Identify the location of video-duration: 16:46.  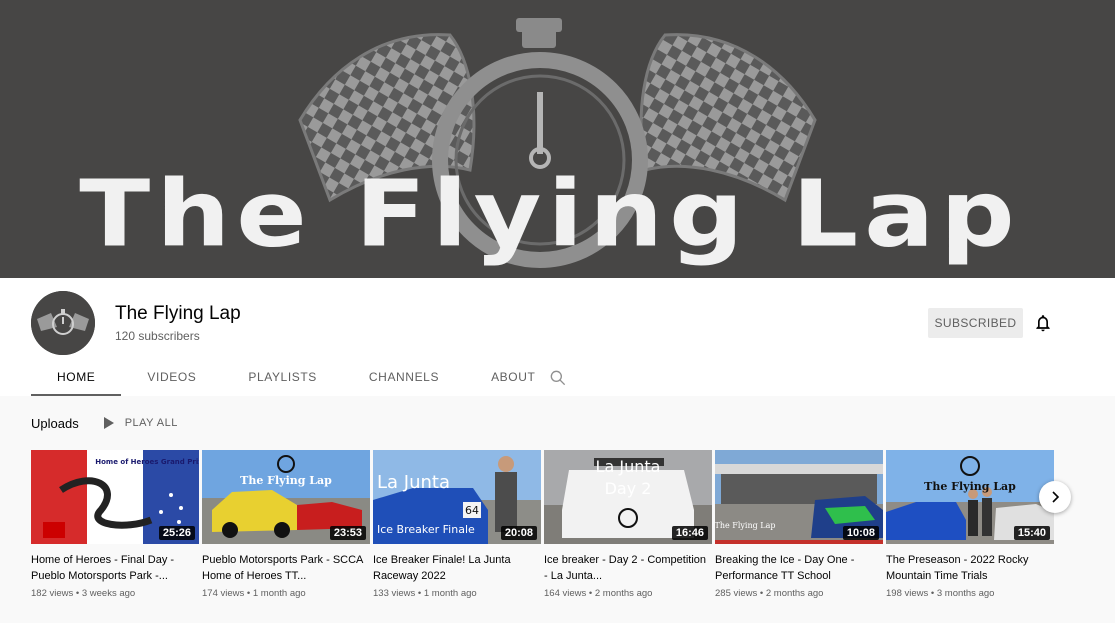
(689, 533).